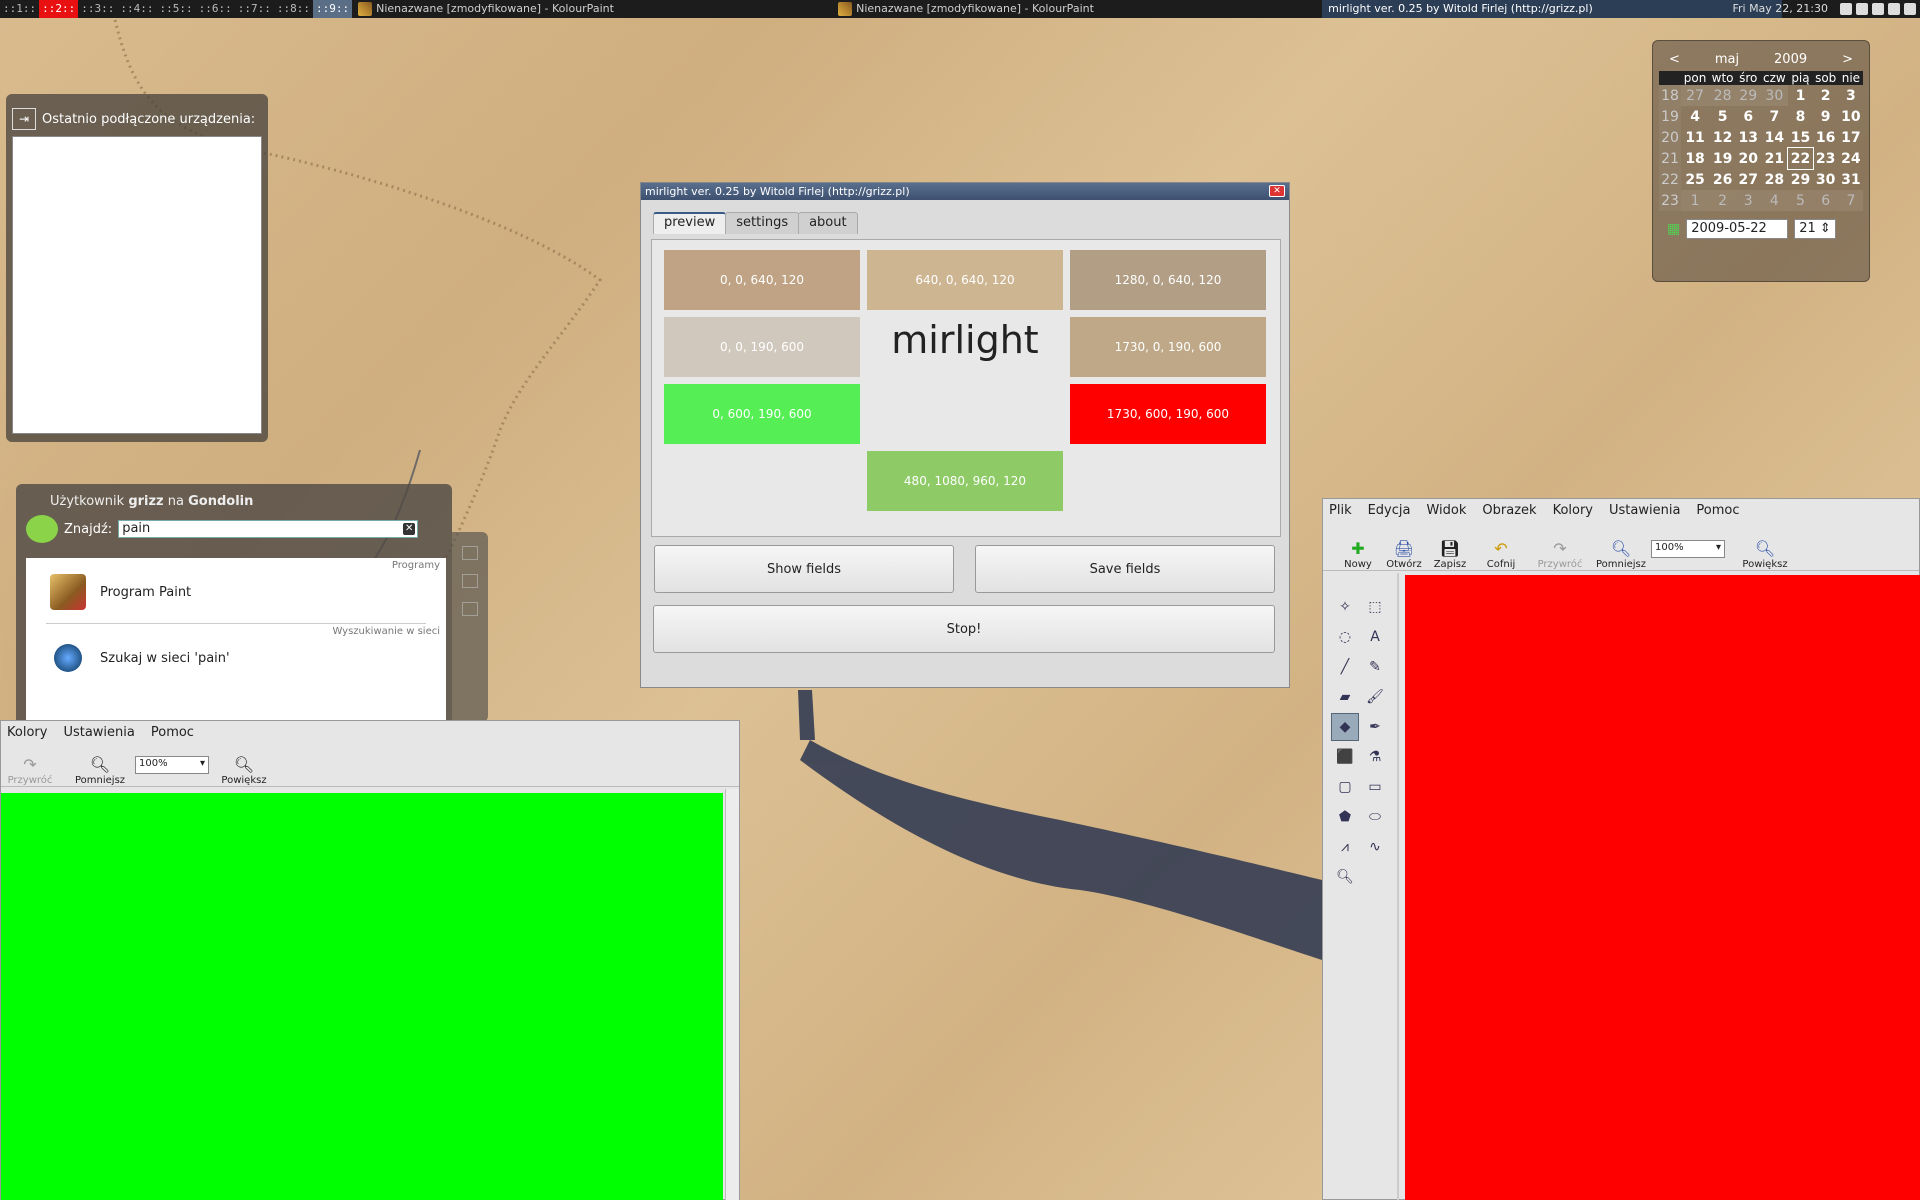 This screenshot has width=1920, height=1200. Describe the element at coordinates (1404, 554) in the screenshot. I see `open-button: 🖨︎ Otwórz` at that location.